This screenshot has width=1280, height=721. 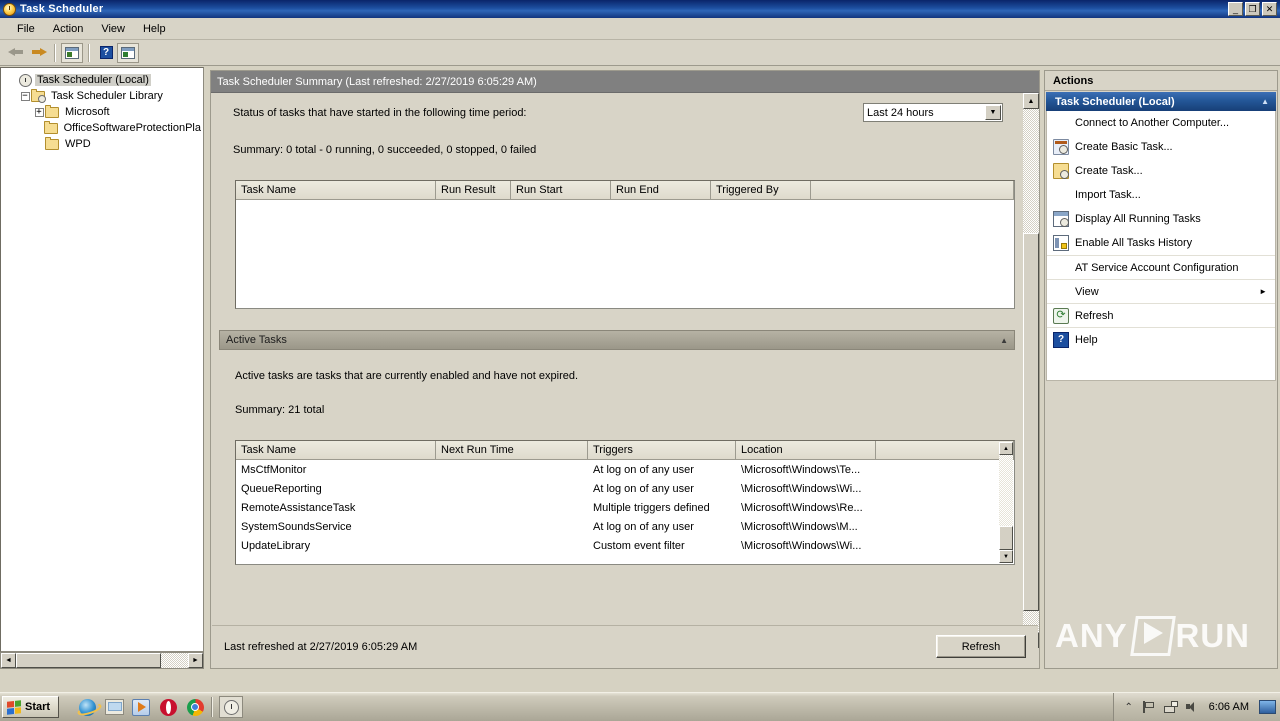 I want to click on column-header-triggered-by: Triggered By, so click(x=761, y=190).